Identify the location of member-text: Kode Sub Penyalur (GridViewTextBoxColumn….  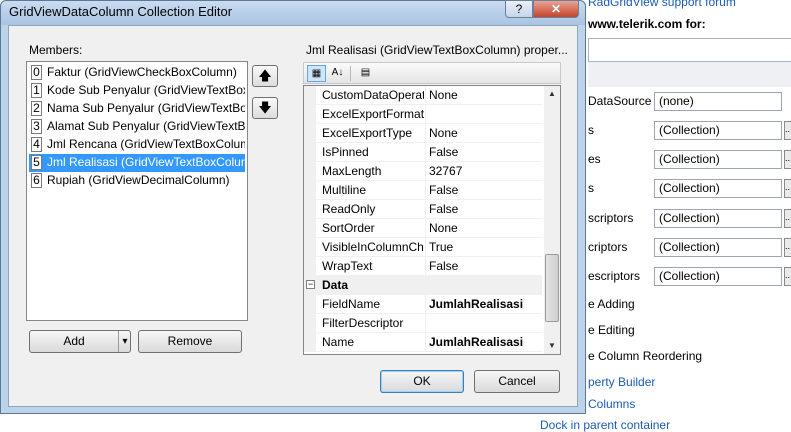
(146, 90).